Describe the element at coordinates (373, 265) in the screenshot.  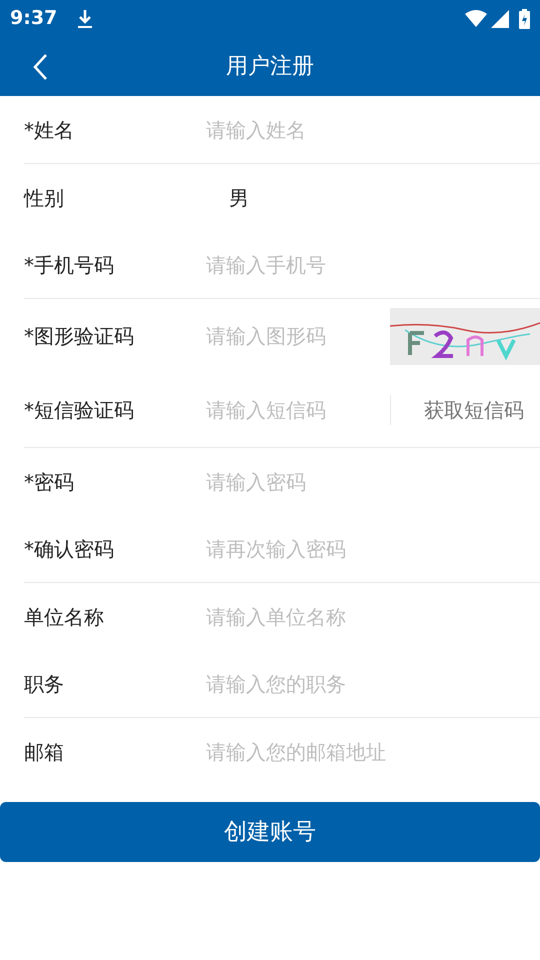
I see `input-field: 请输入手机号` at that location.